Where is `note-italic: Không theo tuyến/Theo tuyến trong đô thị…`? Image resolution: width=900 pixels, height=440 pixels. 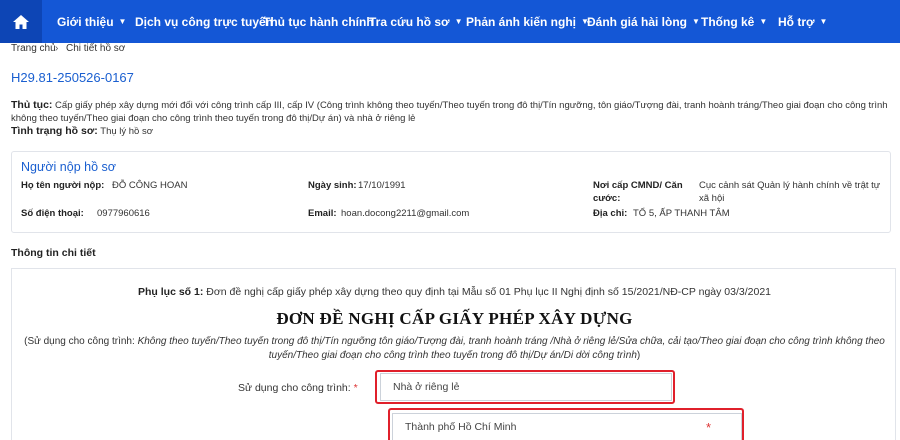
note-italic: Không theo tuyến/Theo tuyến trong đô thị… is located at coordinates (511, 348).